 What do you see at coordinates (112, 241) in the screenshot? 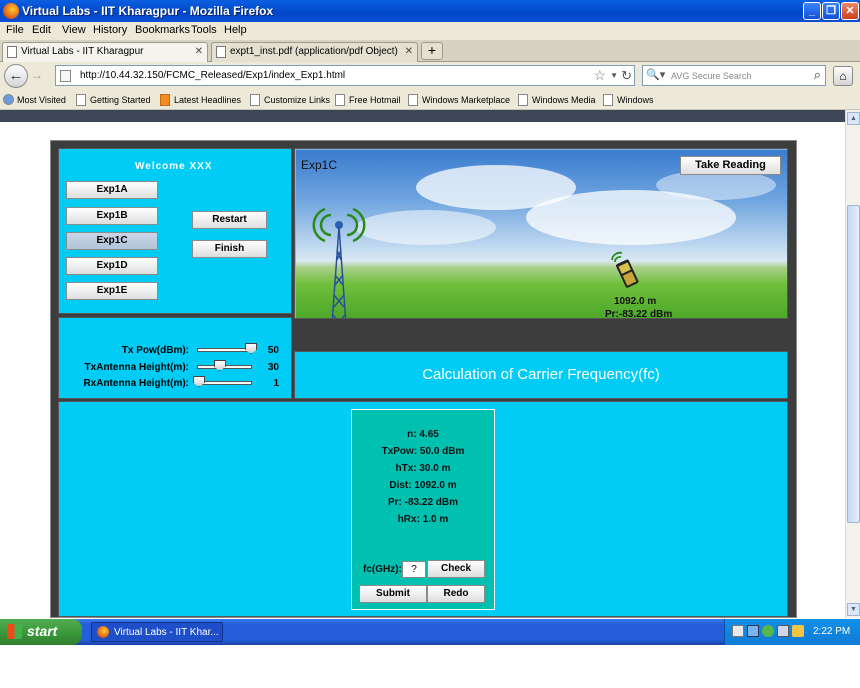
I see `exp1c-button: Exp1C` at bounding box center [112, 241].